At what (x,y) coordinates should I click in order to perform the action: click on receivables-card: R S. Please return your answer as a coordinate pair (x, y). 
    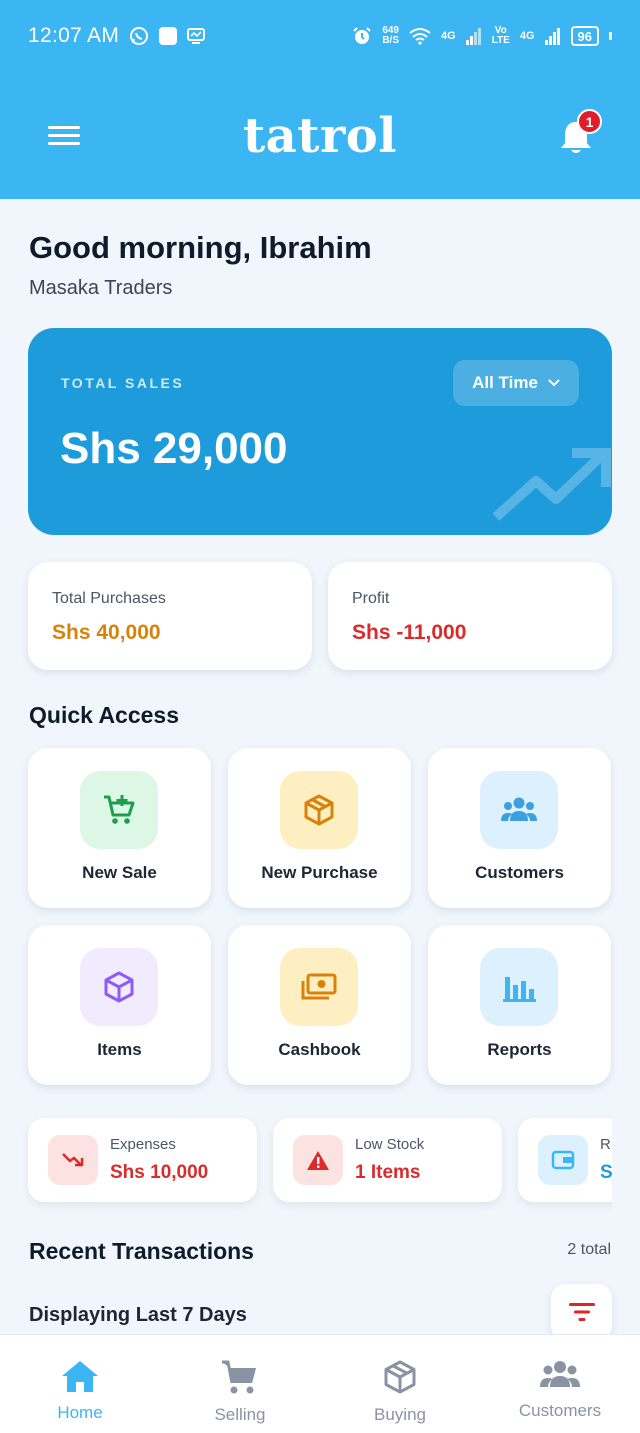
    Looking at the image, I should click on (565, 1160).